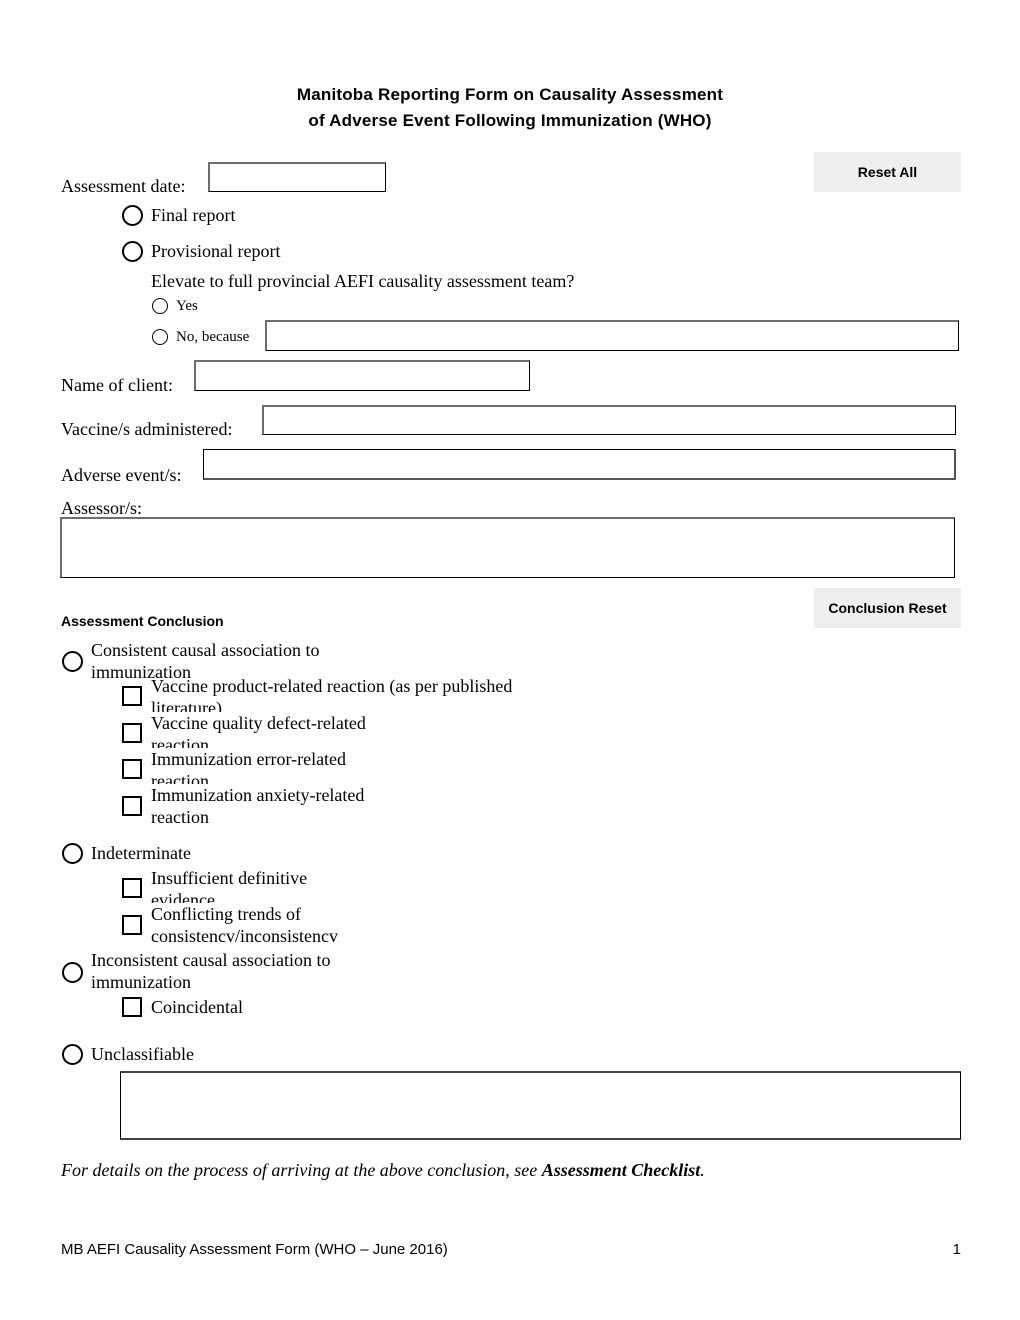 The height and width of the screenshot is (1320, 1020). What do you see at coordinates (123, 186) in the screenshot?
I see `assessment-date-label: Assessment date:` at bounding box center [123, 186].